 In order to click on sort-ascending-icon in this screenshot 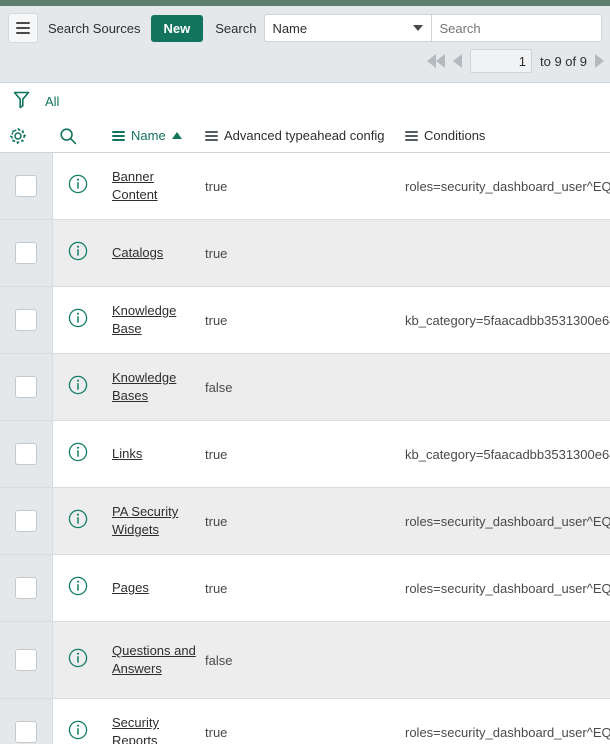, I will do `click(176, 135)`.